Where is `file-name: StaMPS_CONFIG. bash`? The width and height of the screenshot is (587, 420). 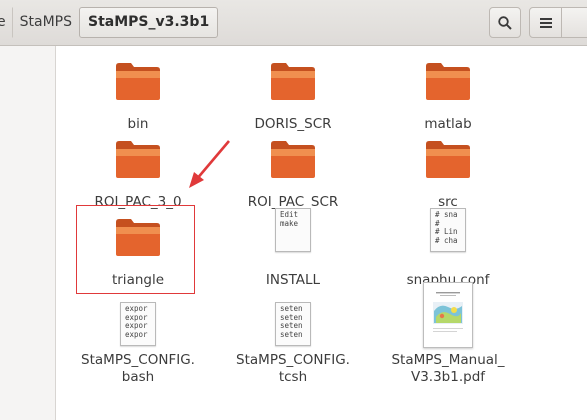
file-name: StaMPS_CONFIG. bash is located at coordinates (138, 368).